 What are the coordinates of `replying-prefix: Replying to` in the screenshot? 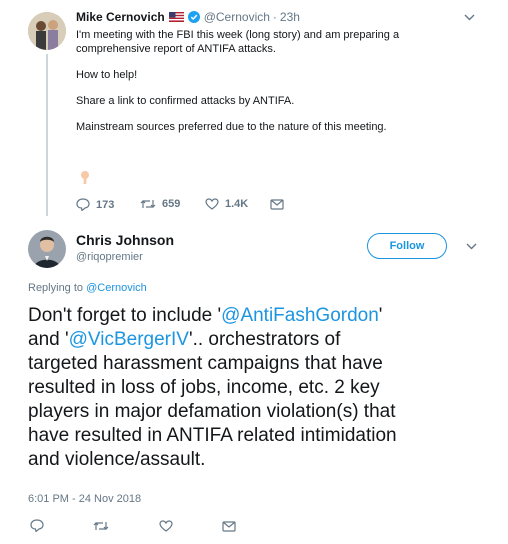 It's located at (56, 288).